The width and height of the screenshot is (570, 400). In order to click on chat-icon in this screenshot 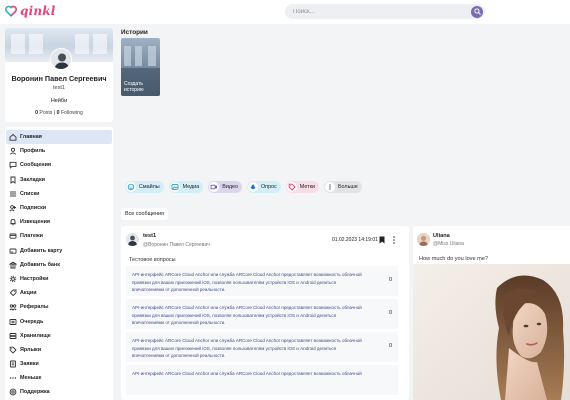, I will do `click(13, 165)`.